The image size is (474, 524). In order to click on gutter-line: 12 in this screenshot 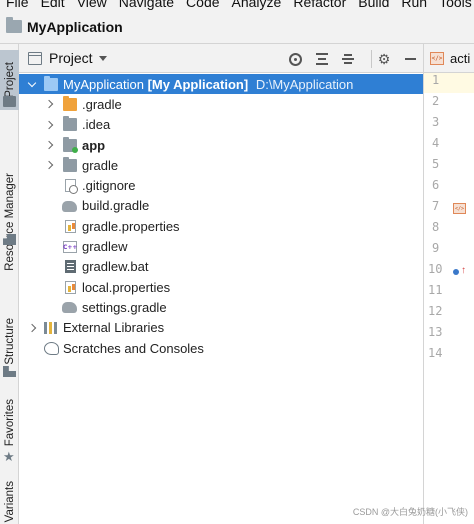, I will do `click(449, 314)`.